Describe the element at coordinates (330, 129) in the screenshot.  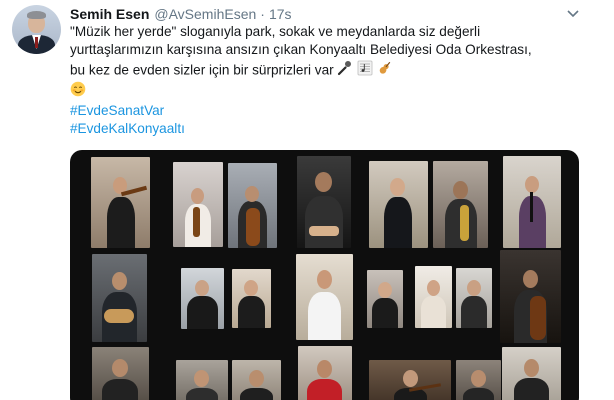
I see `hashtag-link: #EvdeKalKonyaaltı` at that location.